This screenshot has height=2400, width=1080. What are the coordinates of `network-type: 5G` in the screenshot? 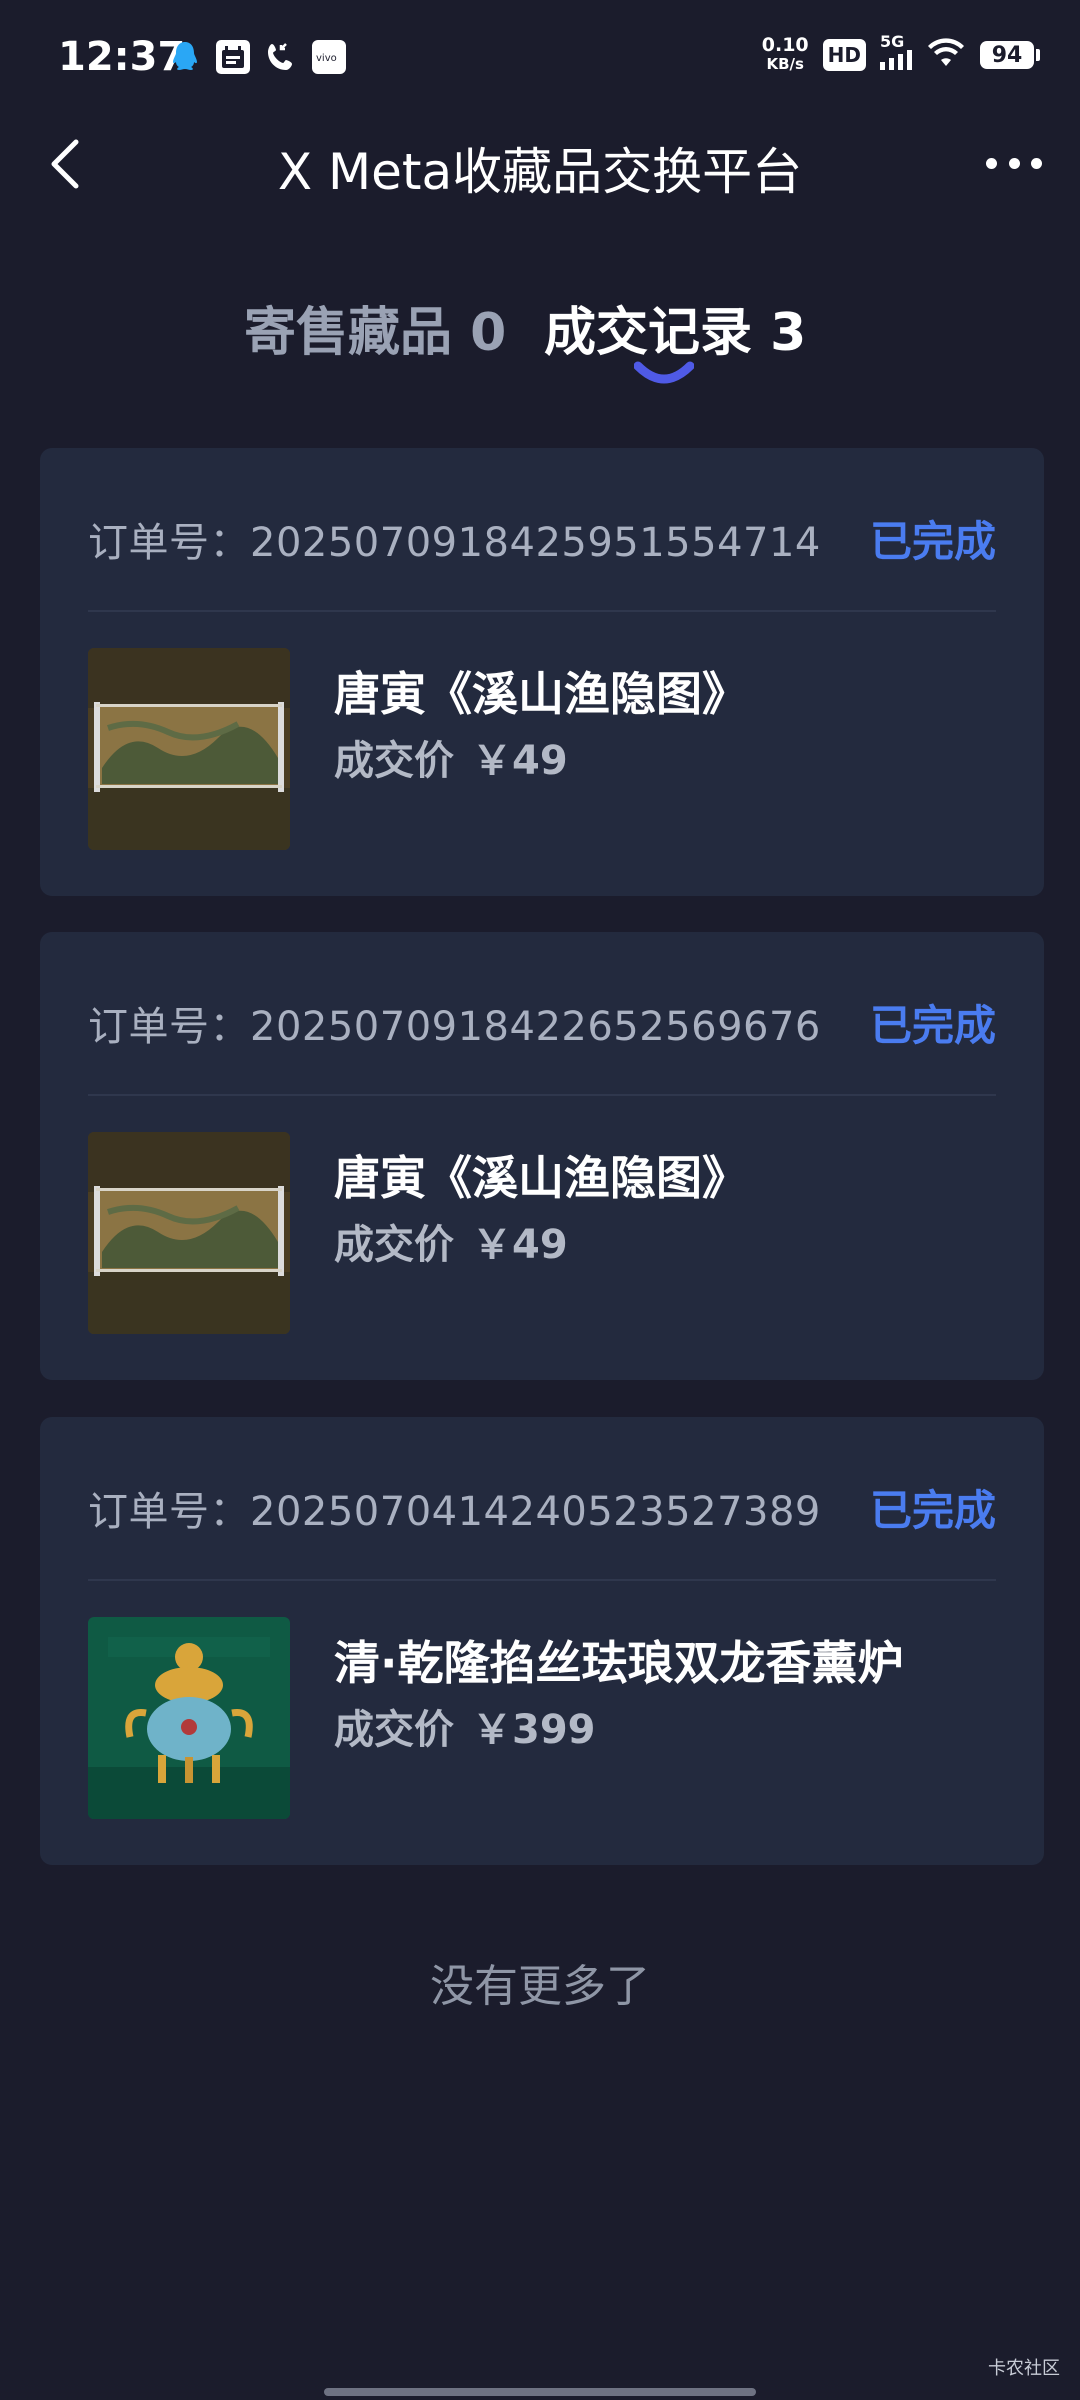 It's located at (892, 41).